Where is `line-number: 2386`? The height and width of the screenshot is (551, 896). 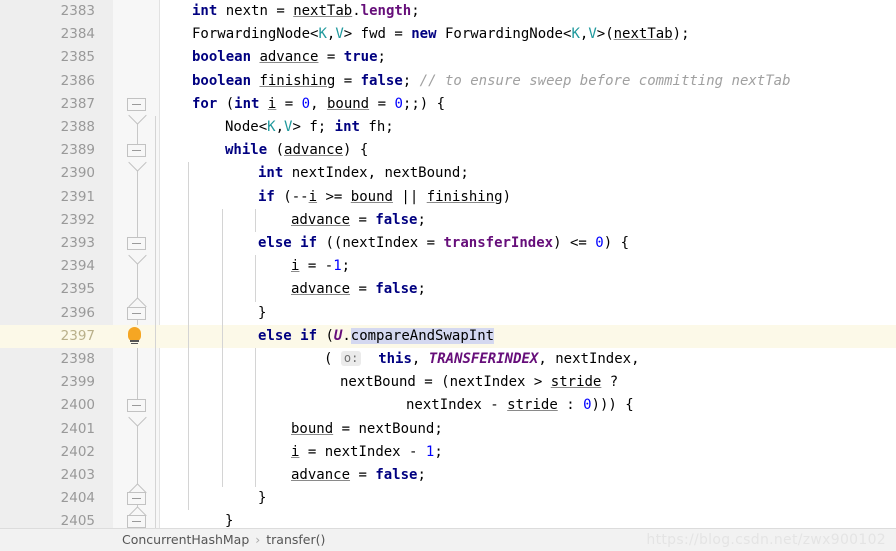
line-number: 2386 is located at coordinates (47, 81).